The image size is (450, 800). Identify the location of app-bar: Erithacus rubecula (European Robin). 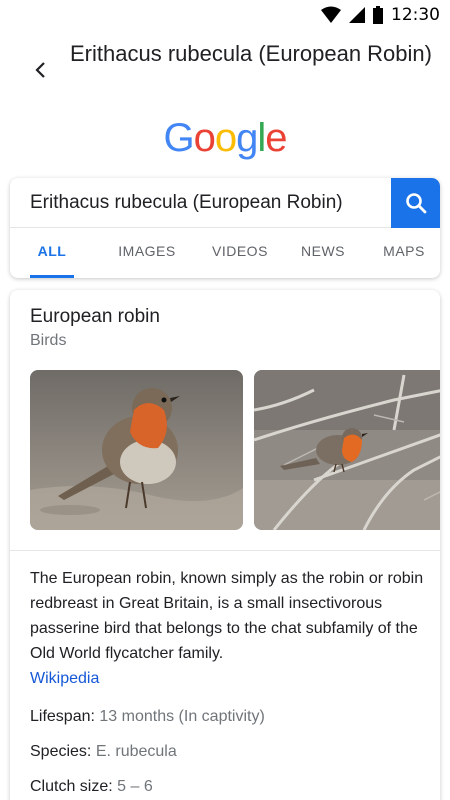
(225, 70).